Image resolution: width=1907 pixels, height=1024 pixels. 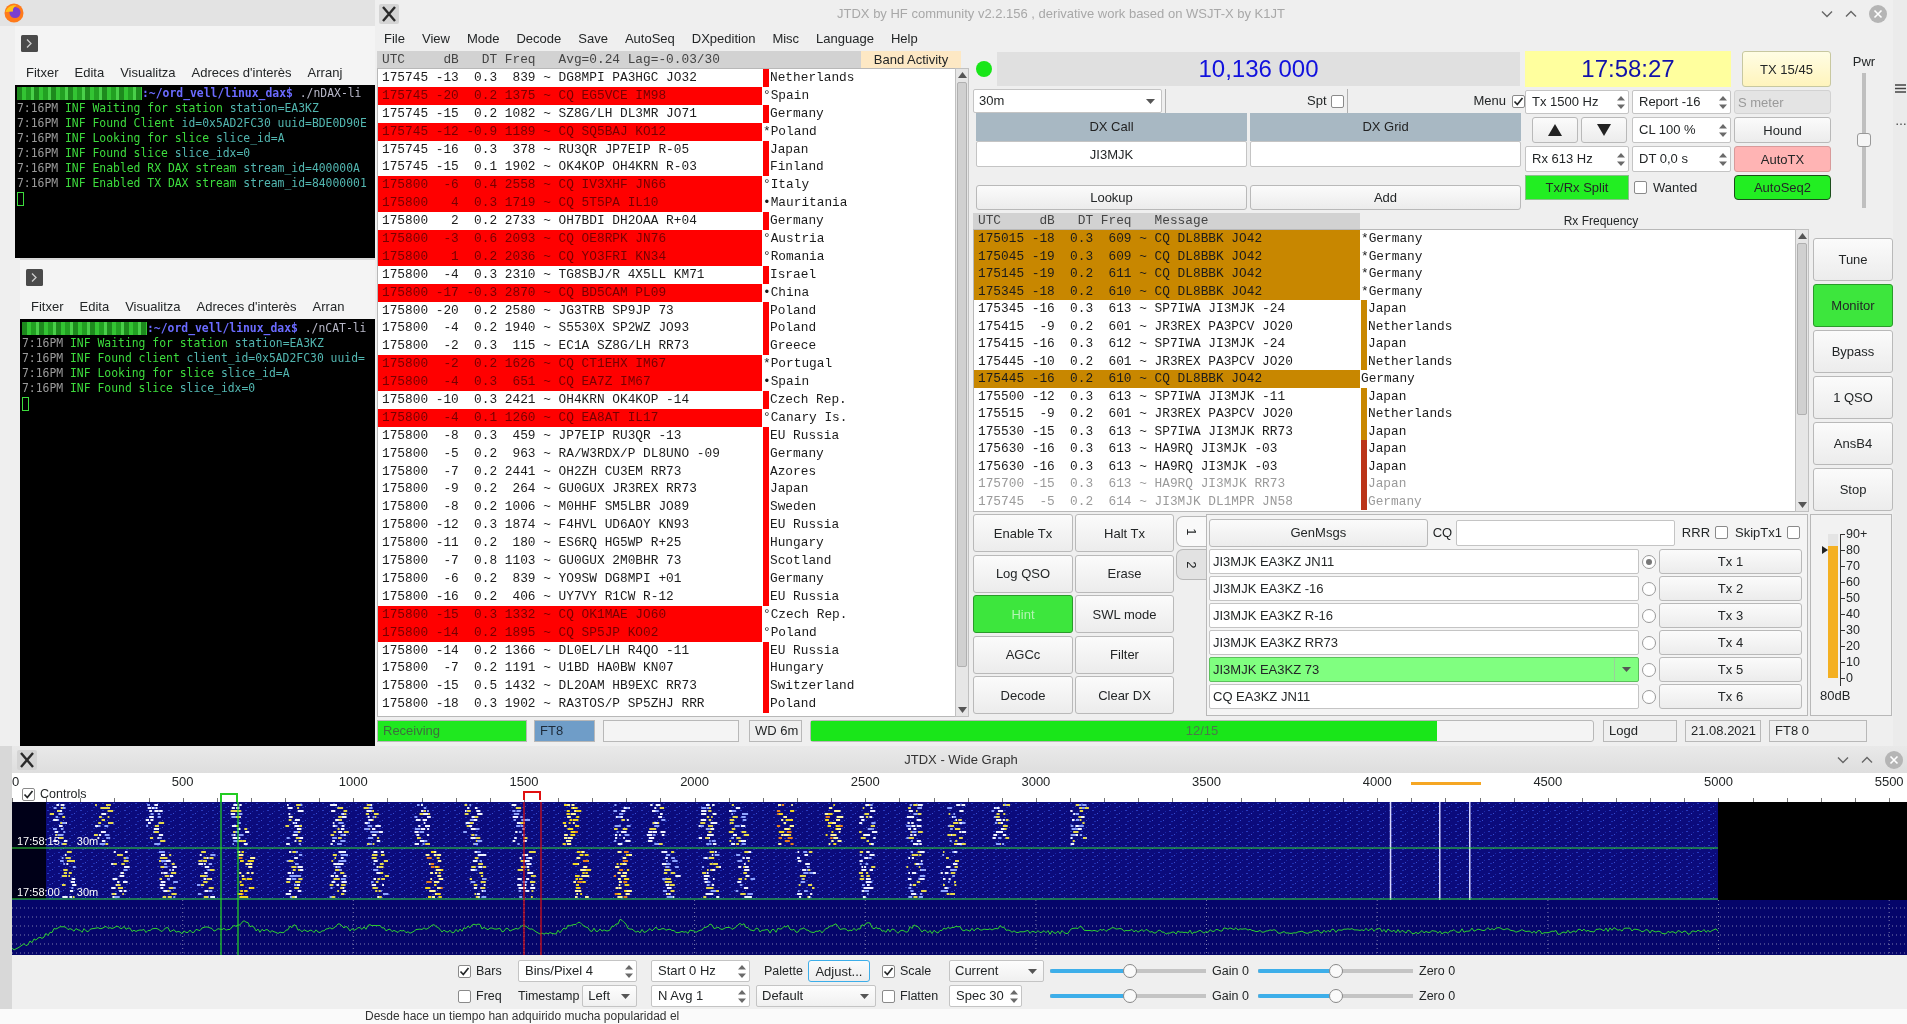 What do you see at coordinates (42, 72) in the screenshot?
I see `menu-item: Fitxer` at bounding box center [42, 72].